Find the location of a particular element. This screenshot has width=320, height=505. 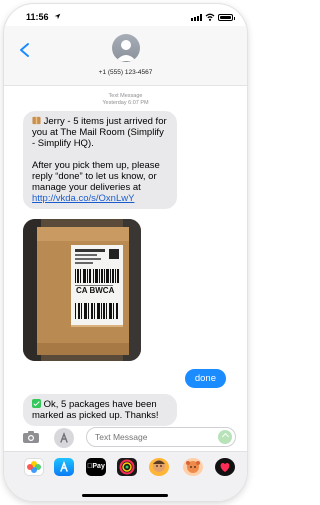

home-indicator is located at coordinates (125, 495).